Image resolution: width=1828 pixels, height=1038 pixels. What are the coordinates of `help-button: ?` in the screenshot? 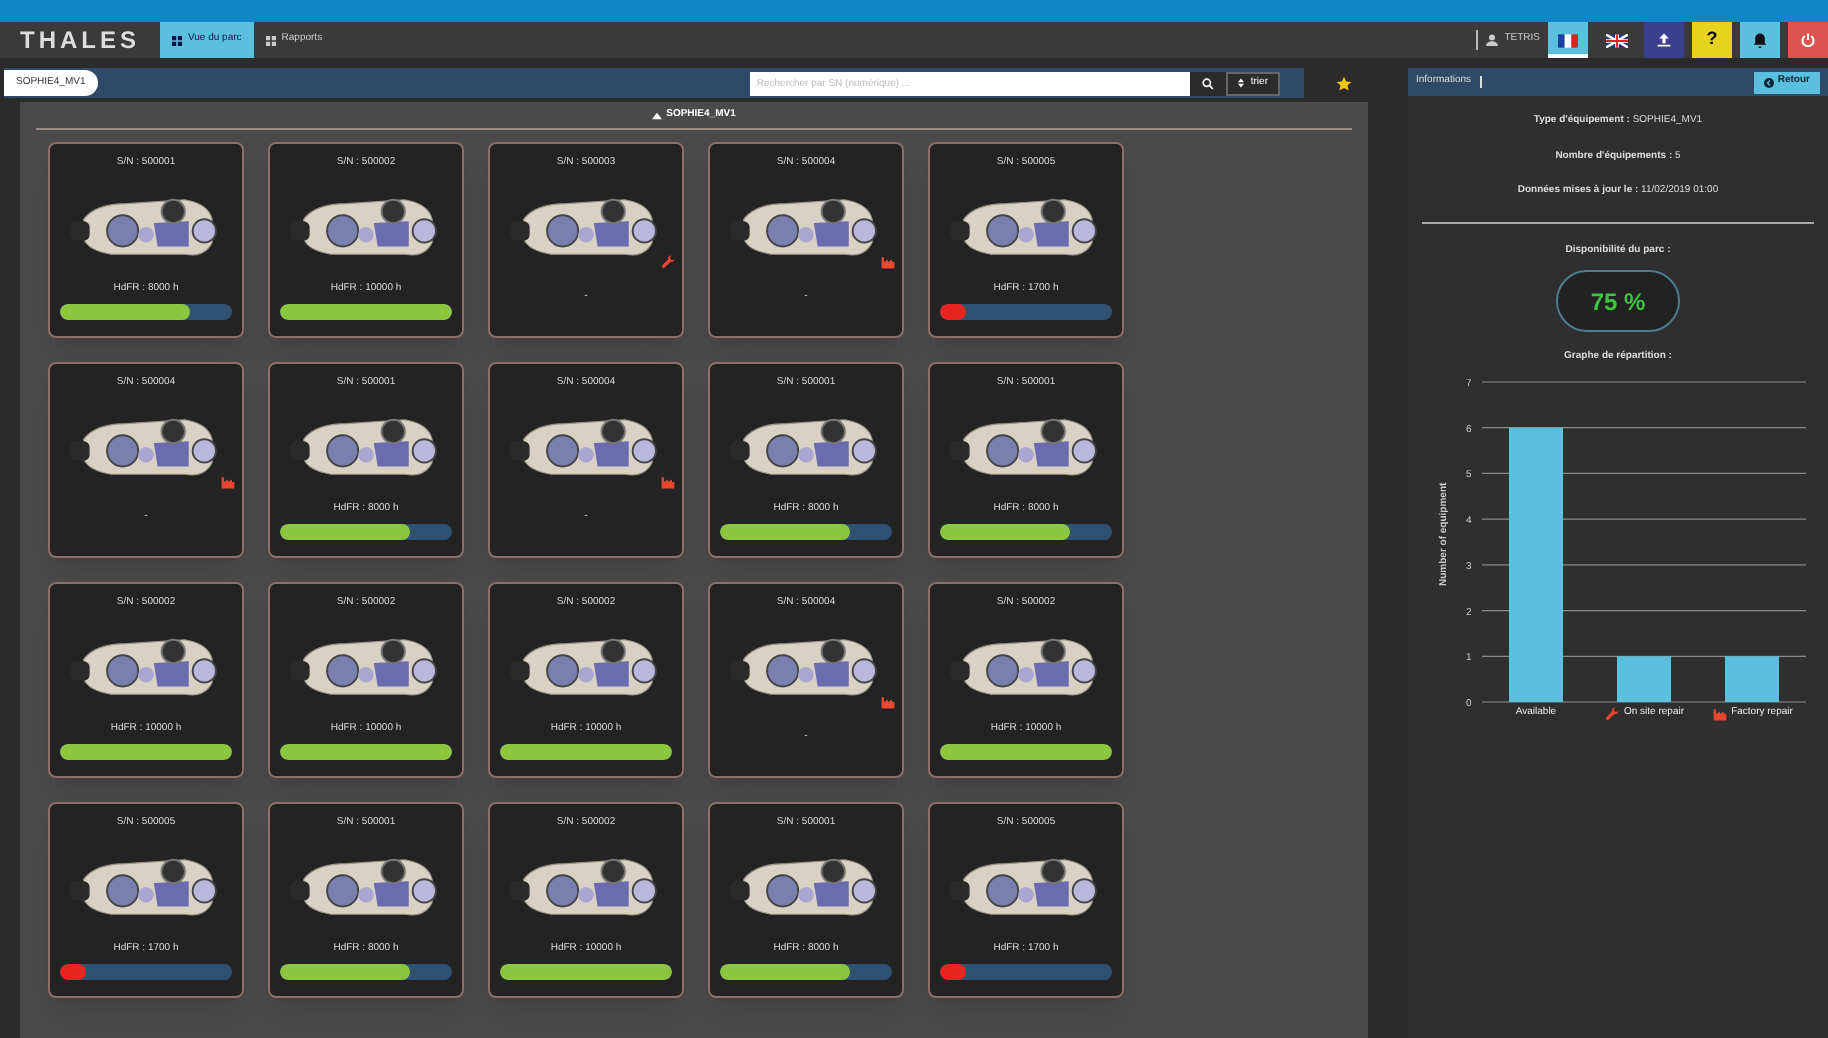 It's located at (1712, 40).